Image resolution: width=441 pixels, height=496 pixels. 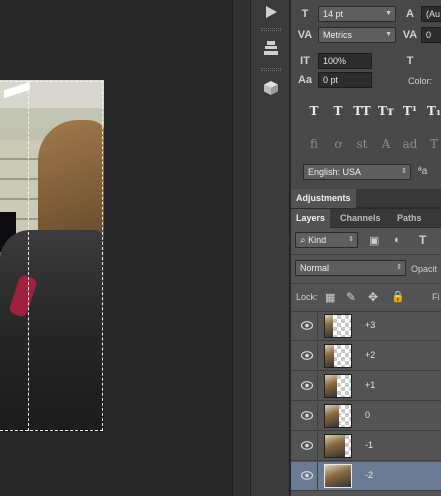 What do you see at coordinates (271, 48) in the screenshot?
I see `clone-source-icon` at bounding box center [271, 48].